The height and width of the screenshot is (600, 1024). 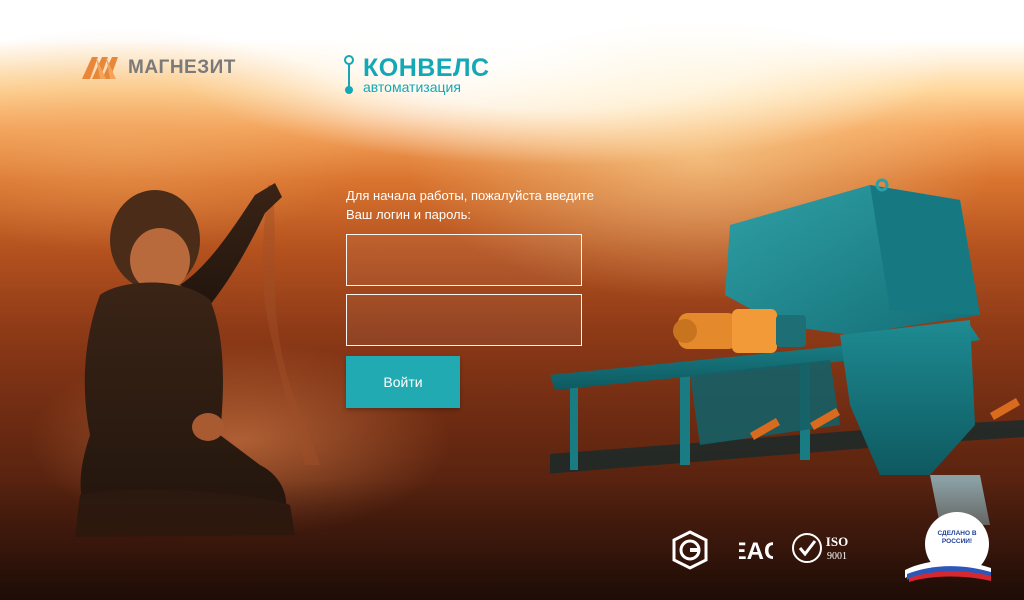 I want to click on magnezit-logo: МАГНЕЗИТ, so click(x=159, y=68).